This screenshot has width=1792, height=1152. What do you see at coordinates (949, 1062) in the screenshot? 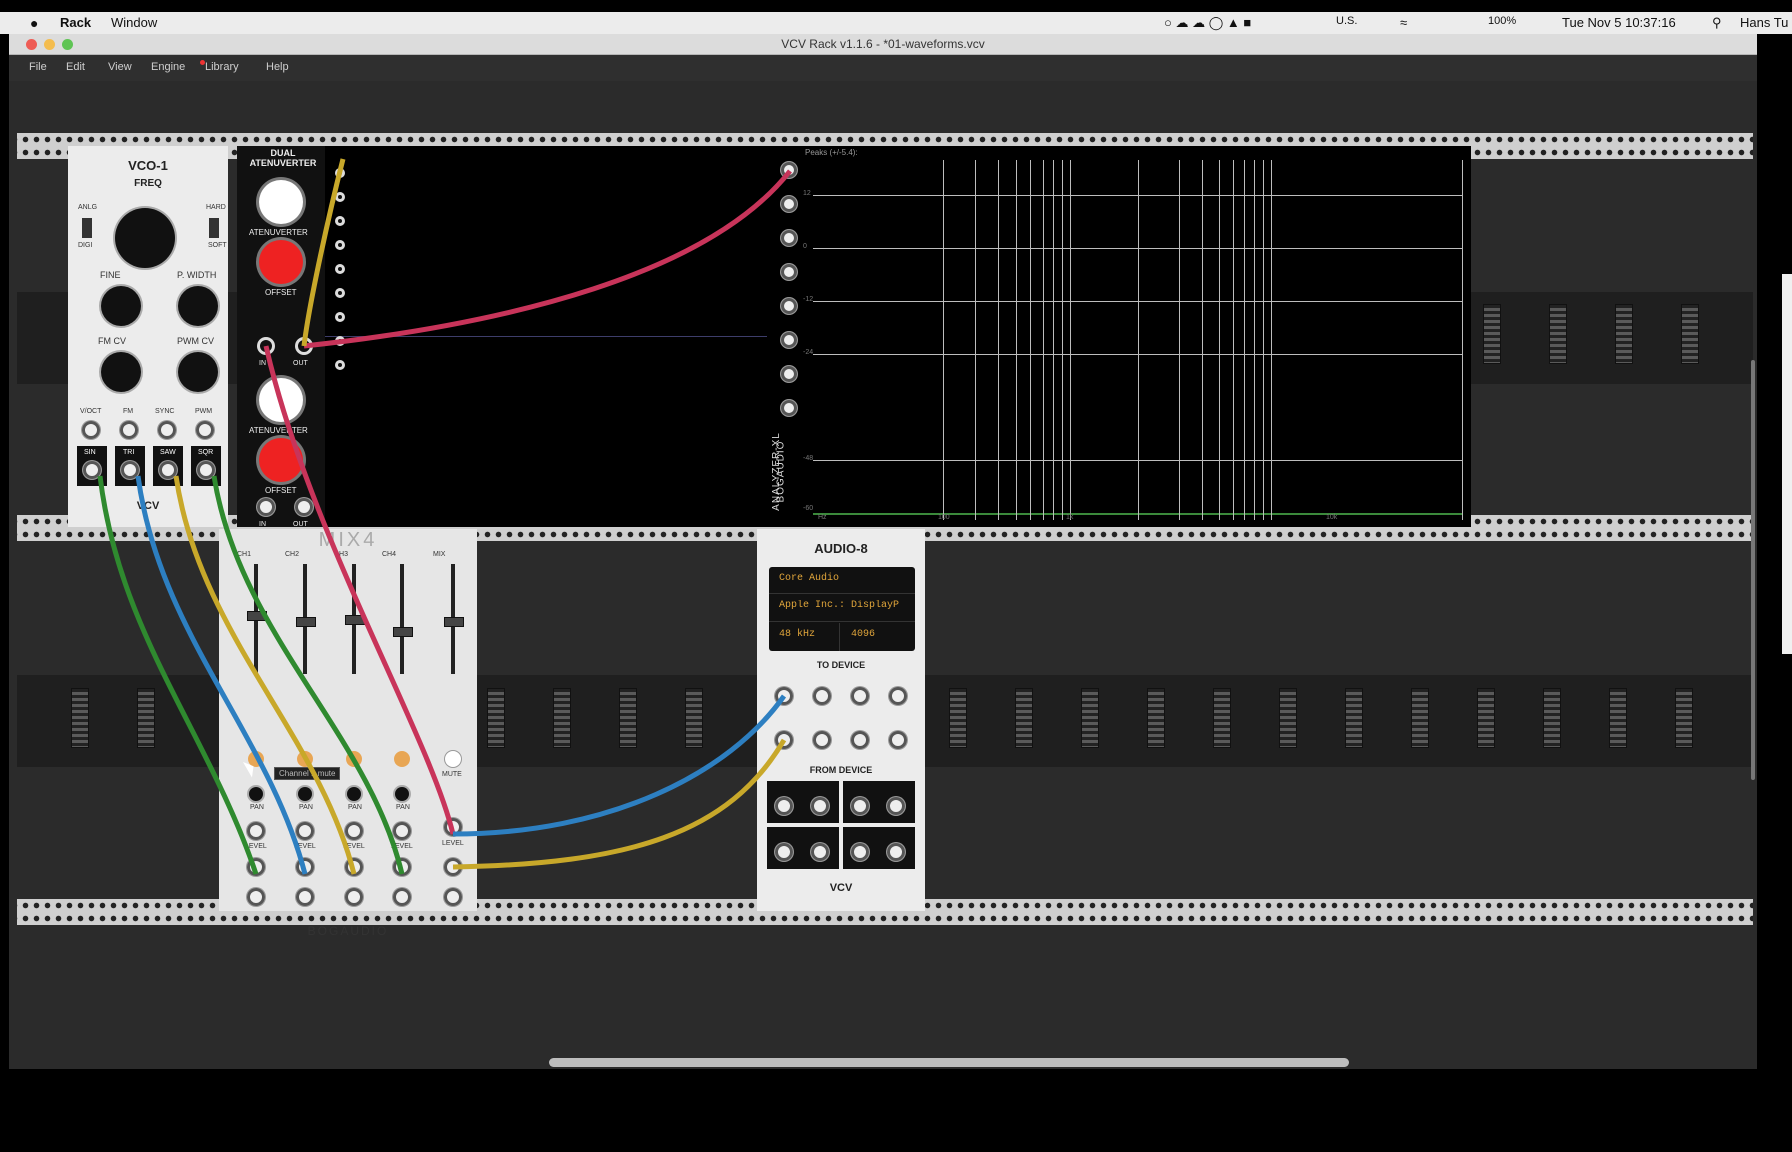
I see `horizontal-scrollbar` at bounding box center [949, 1062].